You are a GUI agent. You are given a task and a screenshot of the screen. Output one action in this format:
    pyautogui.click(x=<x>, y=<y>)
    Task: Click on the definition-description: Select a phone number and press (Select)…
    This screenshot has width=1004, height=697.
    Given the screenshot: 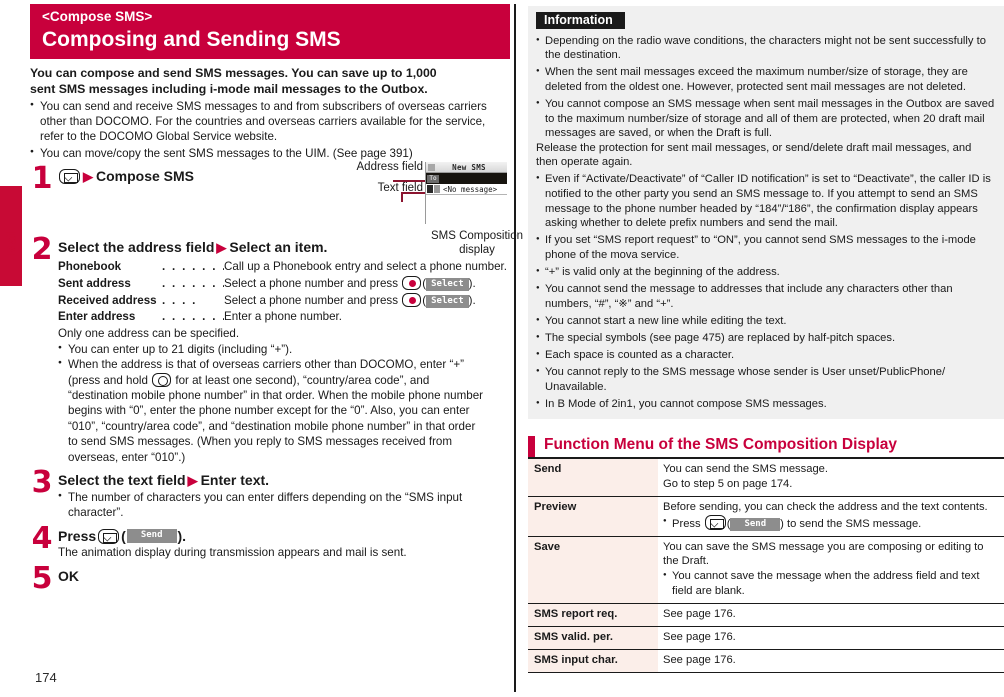 What is the action you would take?
    pyautogui.click(x=350, y=283)
    